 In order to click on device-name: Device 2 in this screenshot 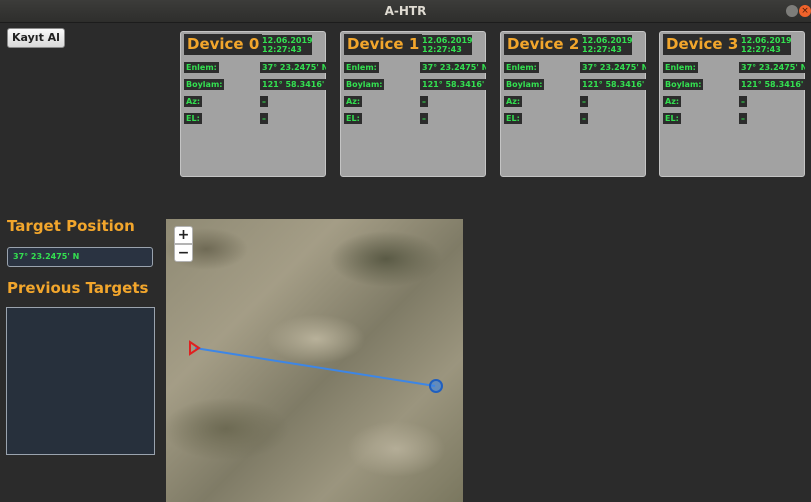, I will do `click(543, 44)`.